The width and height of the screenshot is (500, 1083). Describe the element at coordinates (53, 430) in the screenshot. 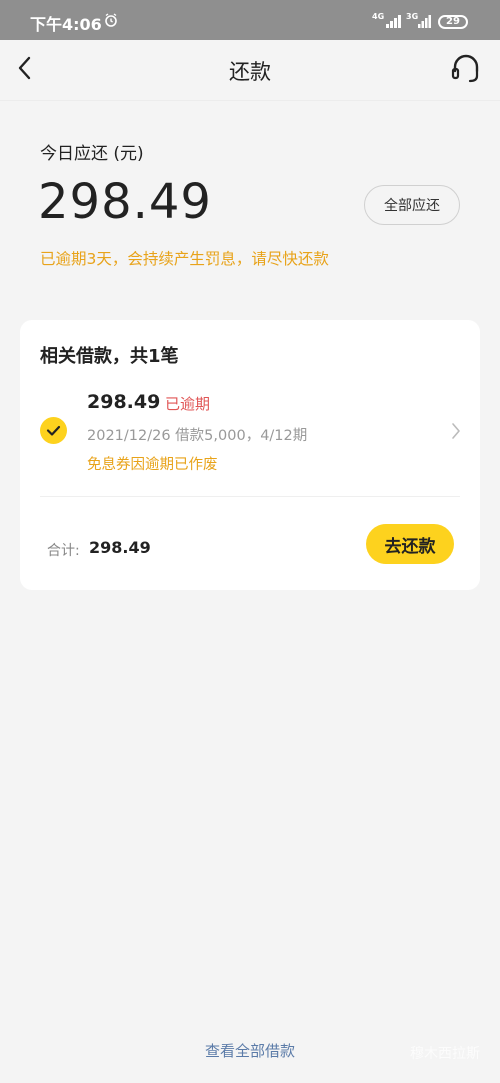

I see `check-icon` at that location.